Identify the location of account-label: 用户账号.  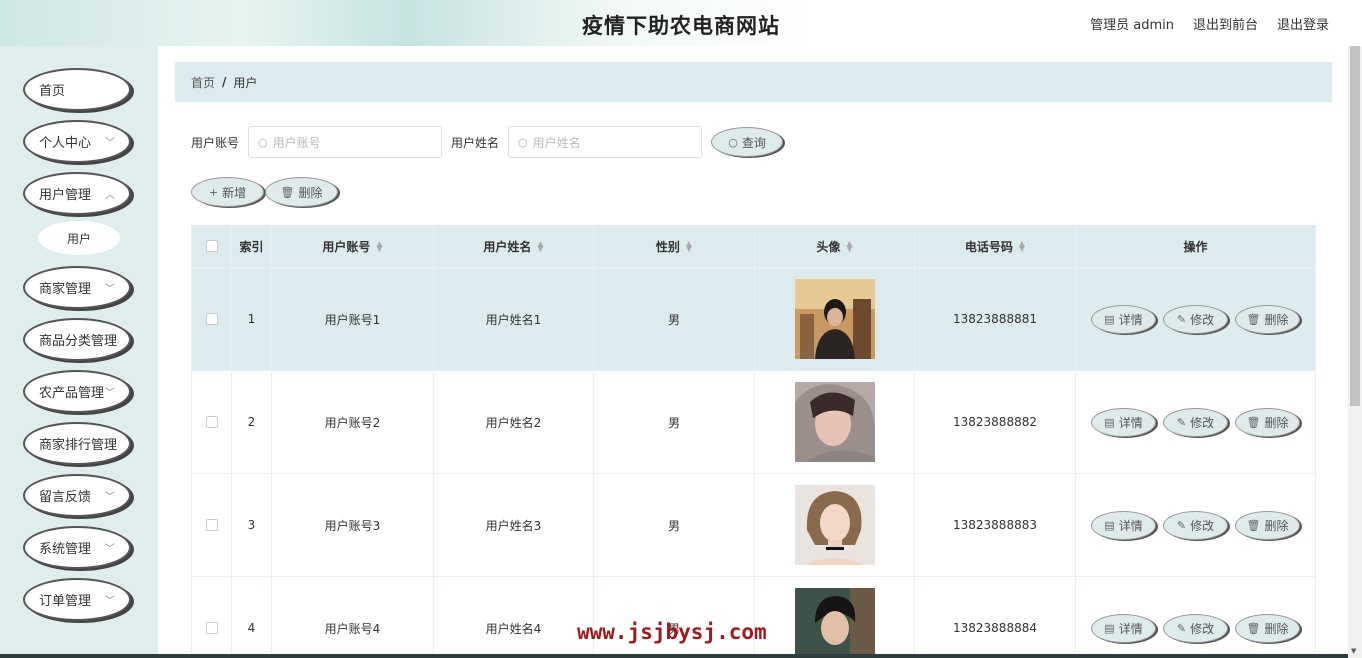
(215, 142).